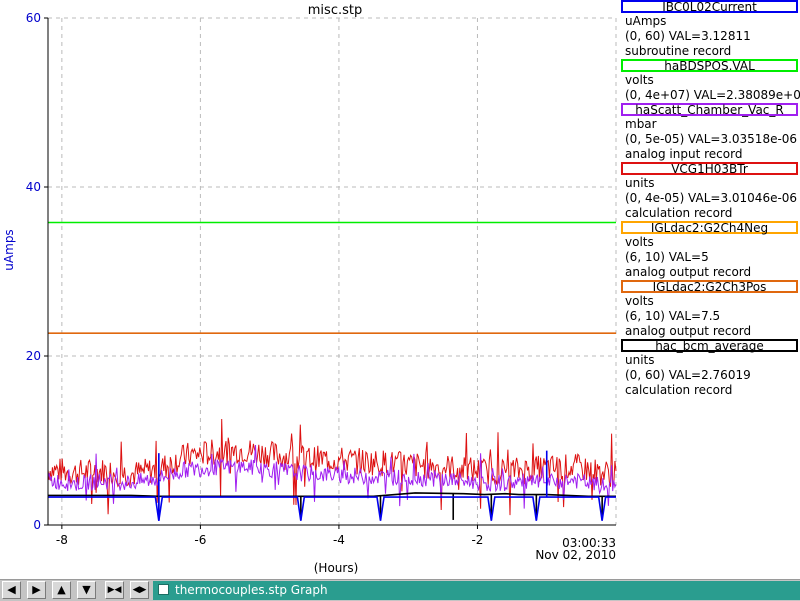 This screenshot has width=800, height=601. Describe the element at coordinates (477, 540) in the screenshot. I see `x-tick-label: -2` at that location.